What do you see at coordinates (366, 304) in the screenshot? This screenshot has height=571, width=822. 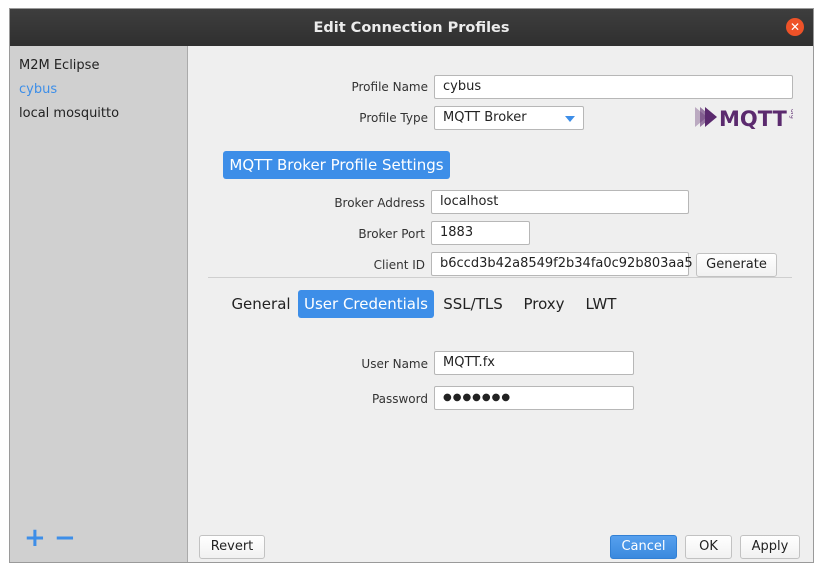 I see `tab-user-credentials: User Credentials` at bounding box center [366, 304].